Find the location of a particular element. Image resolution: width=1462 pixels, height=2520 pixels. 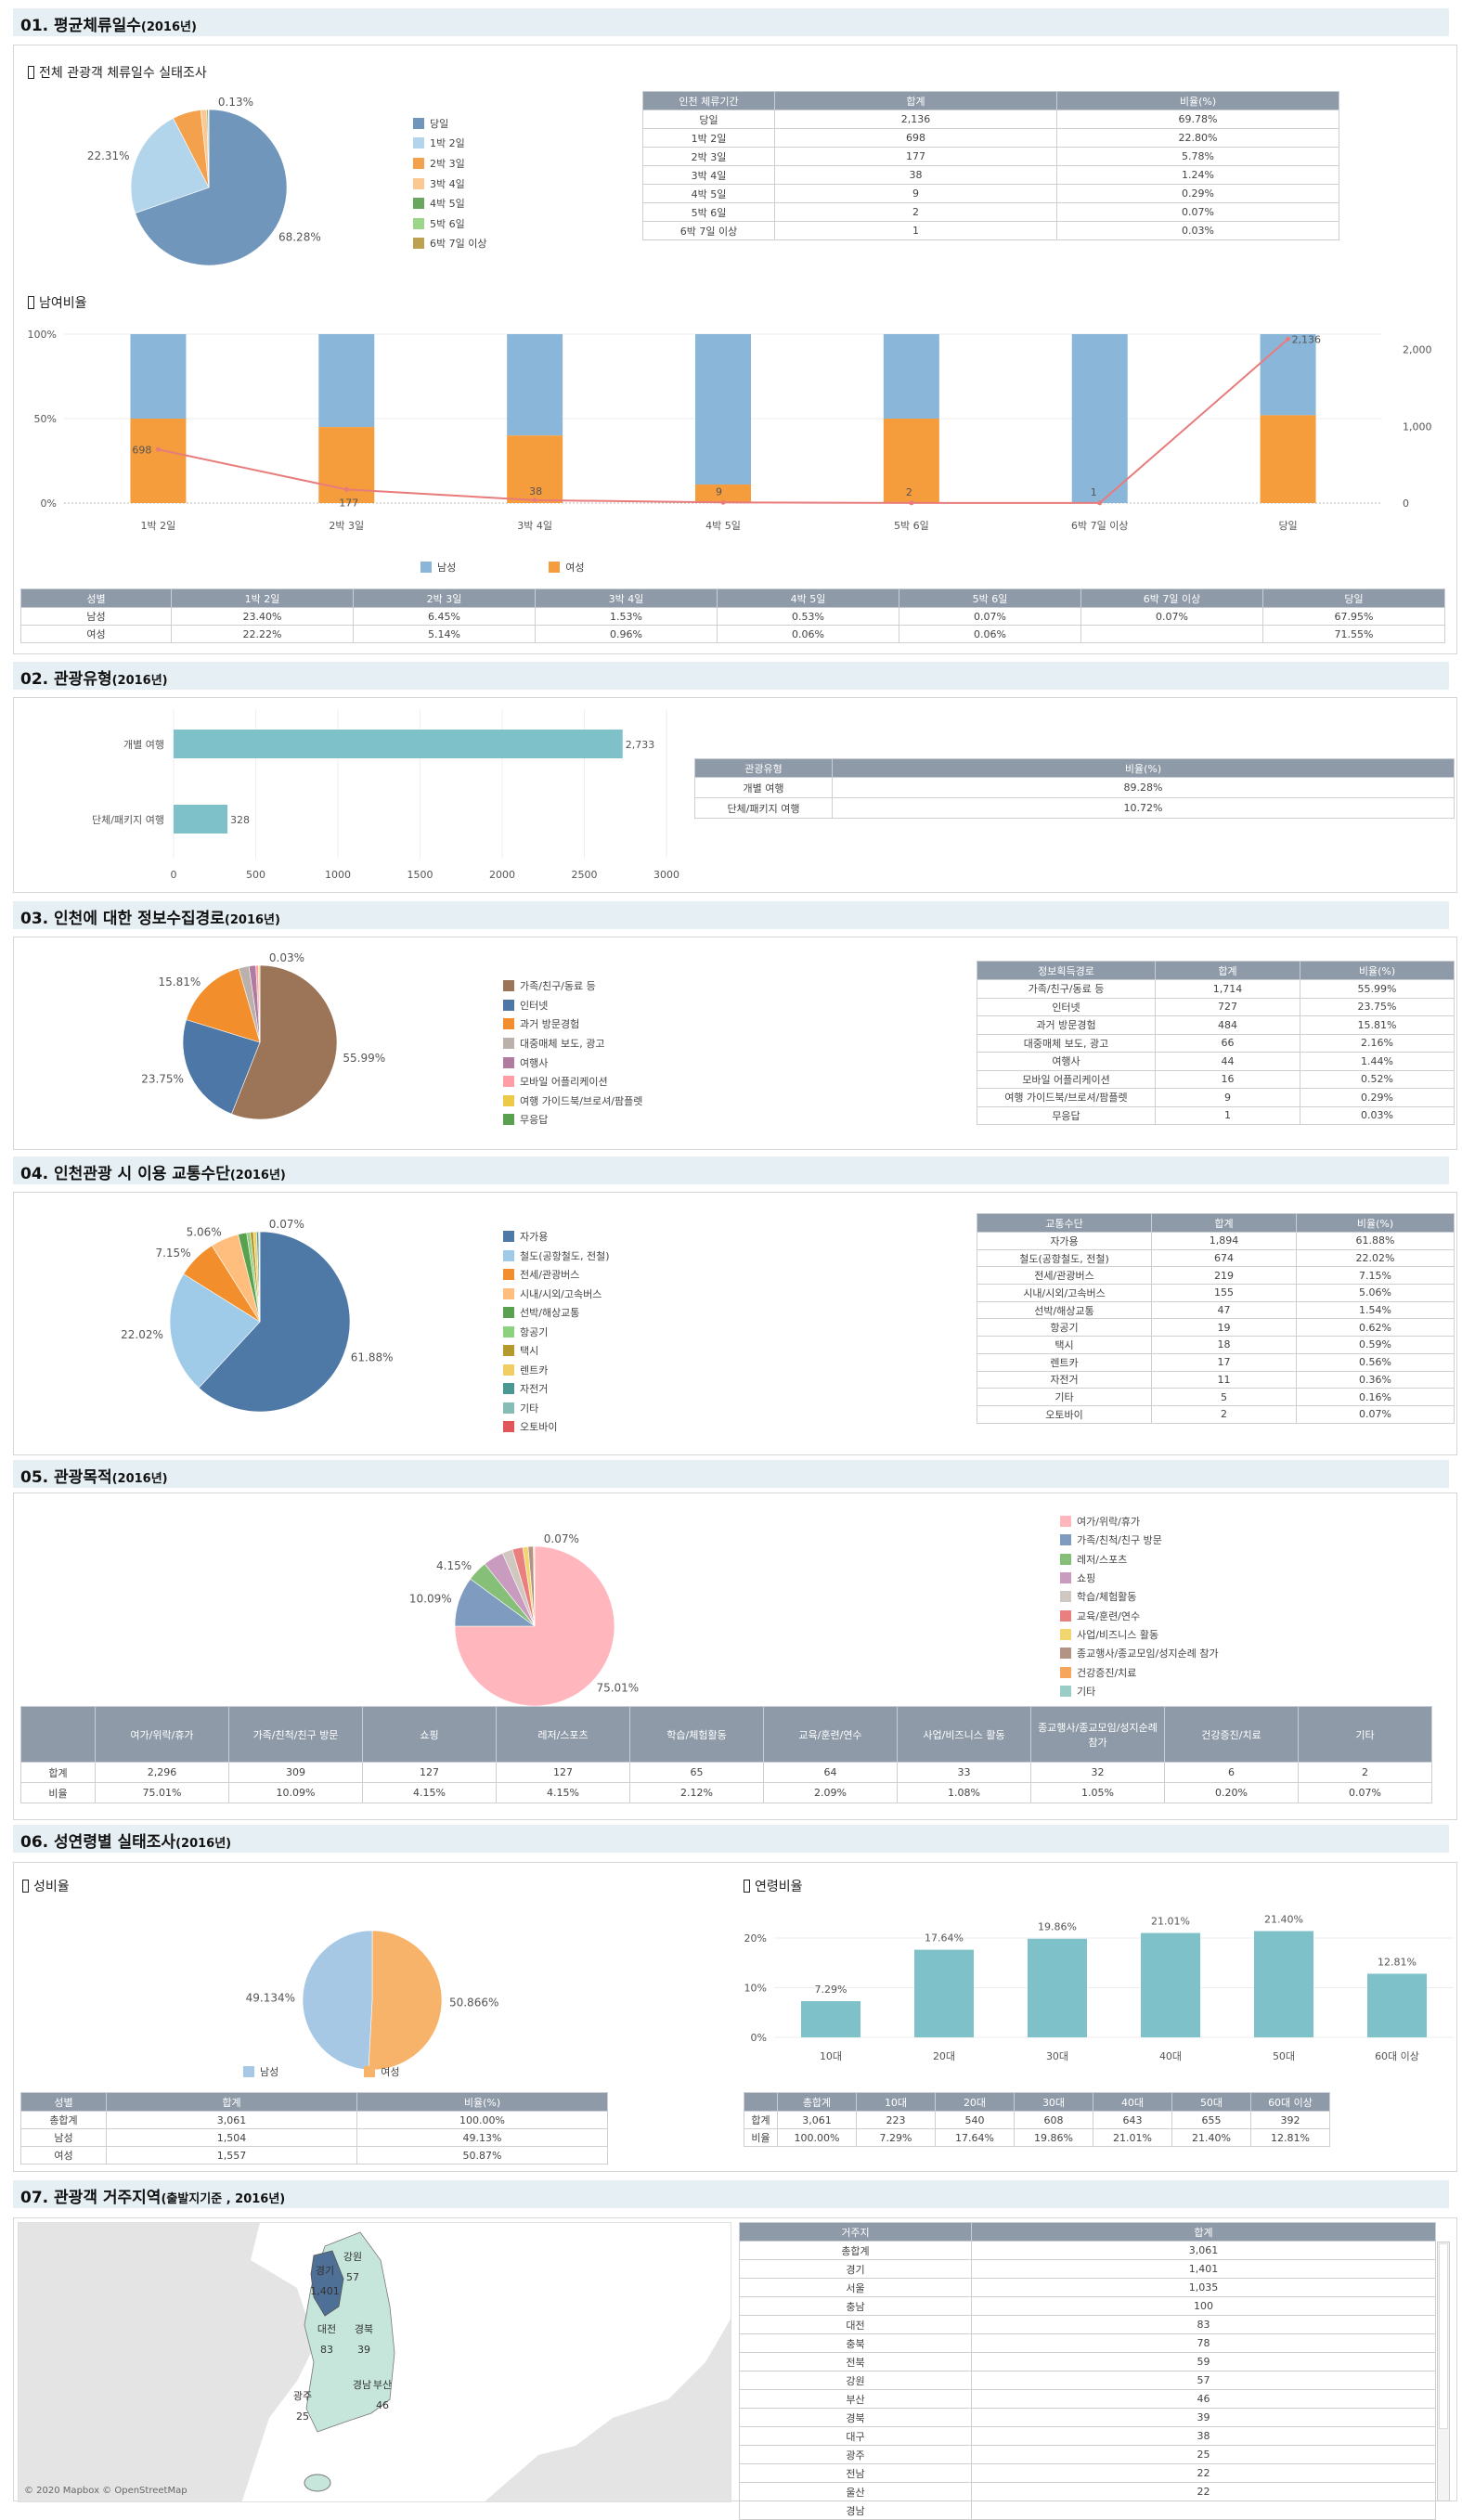

legend-item: 건강증진/치료 is located at coordinates (1139, 1671).